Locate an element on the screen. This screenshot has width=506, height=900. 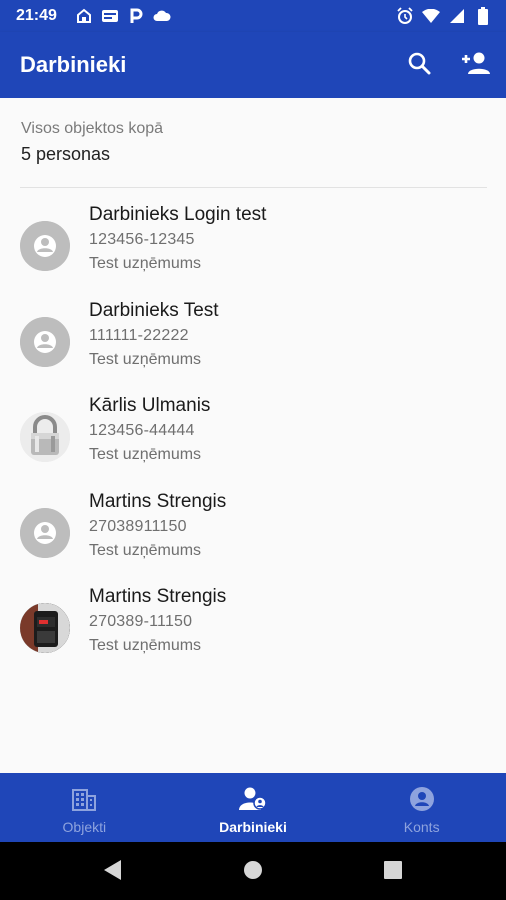
back-triangle-icon is located at coordinates (112, 872).